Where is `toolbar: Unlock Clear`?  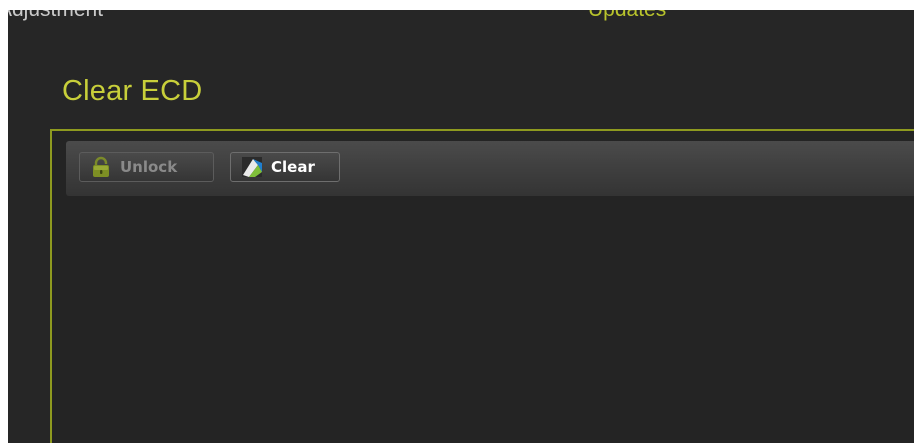
toolbar: Unlock Clear is located at coordinates (490, 168).